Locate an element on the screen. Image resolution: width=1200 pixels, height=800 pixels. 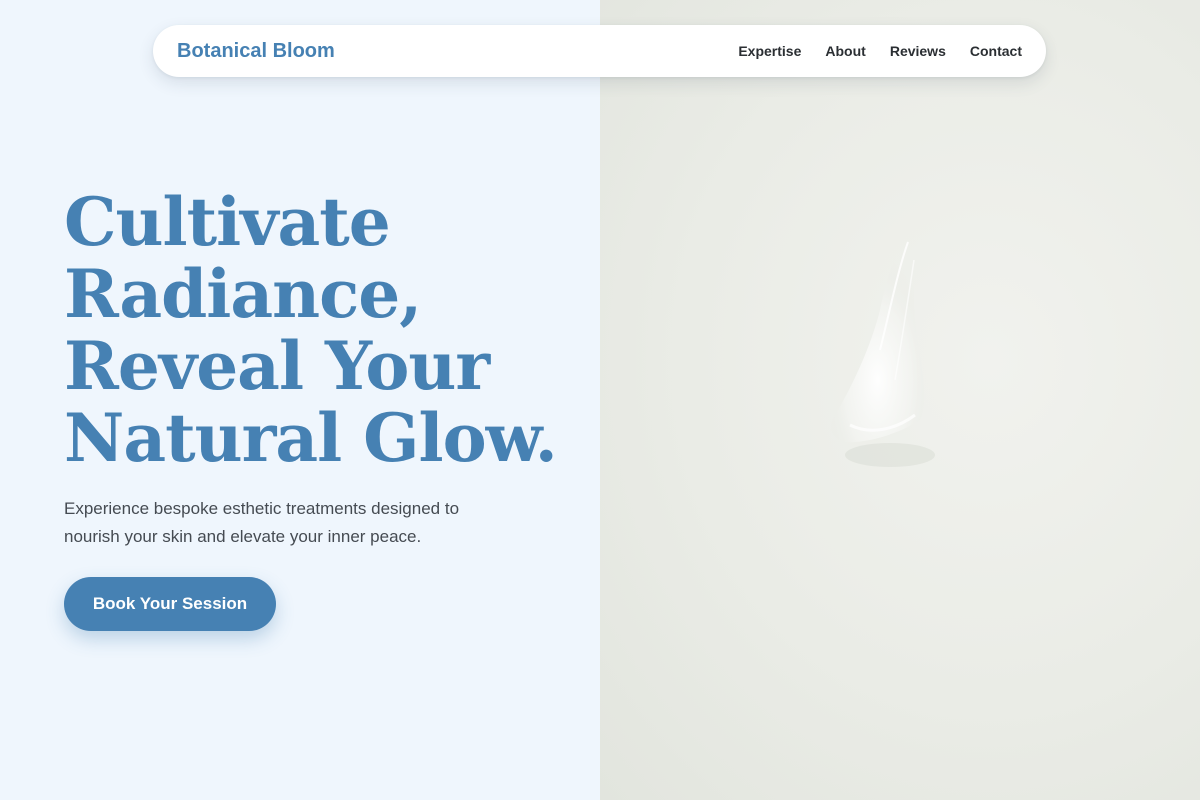
nav-links: Expertise About Reviews Contact is located at coordinates (880, 51).